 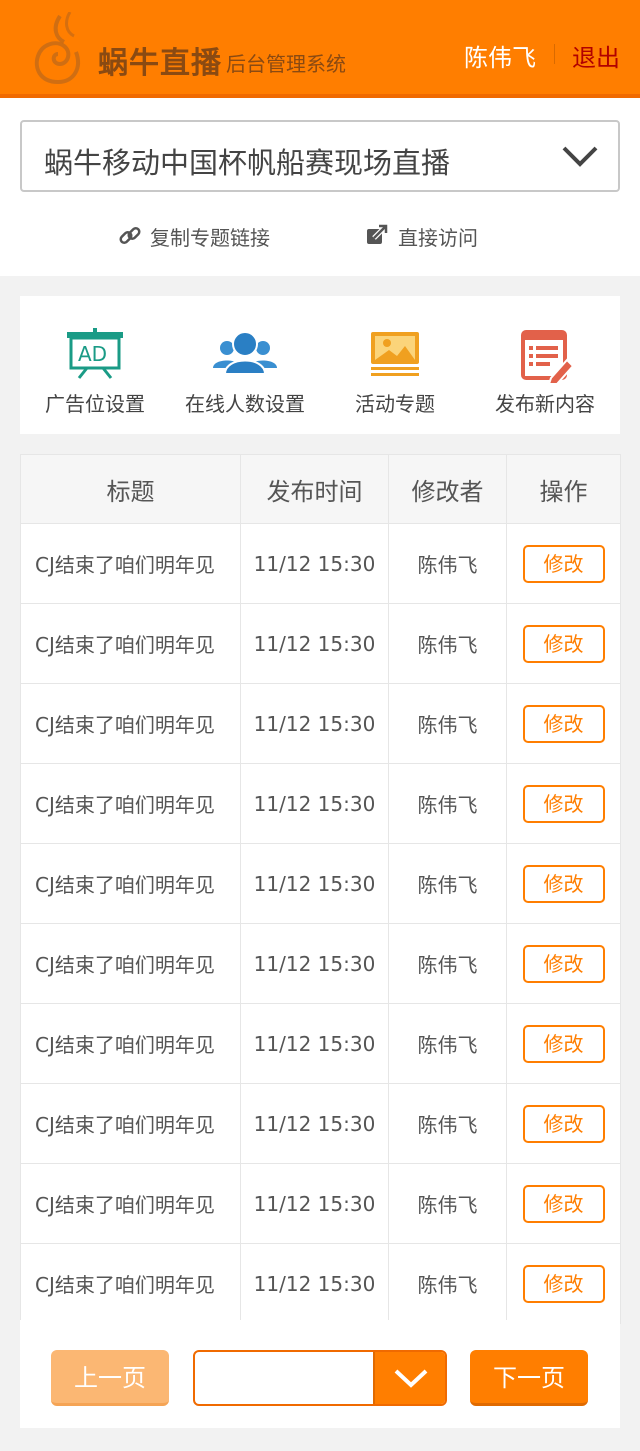 I want to click on logout-link: 退出, so click(x=596, y=55).